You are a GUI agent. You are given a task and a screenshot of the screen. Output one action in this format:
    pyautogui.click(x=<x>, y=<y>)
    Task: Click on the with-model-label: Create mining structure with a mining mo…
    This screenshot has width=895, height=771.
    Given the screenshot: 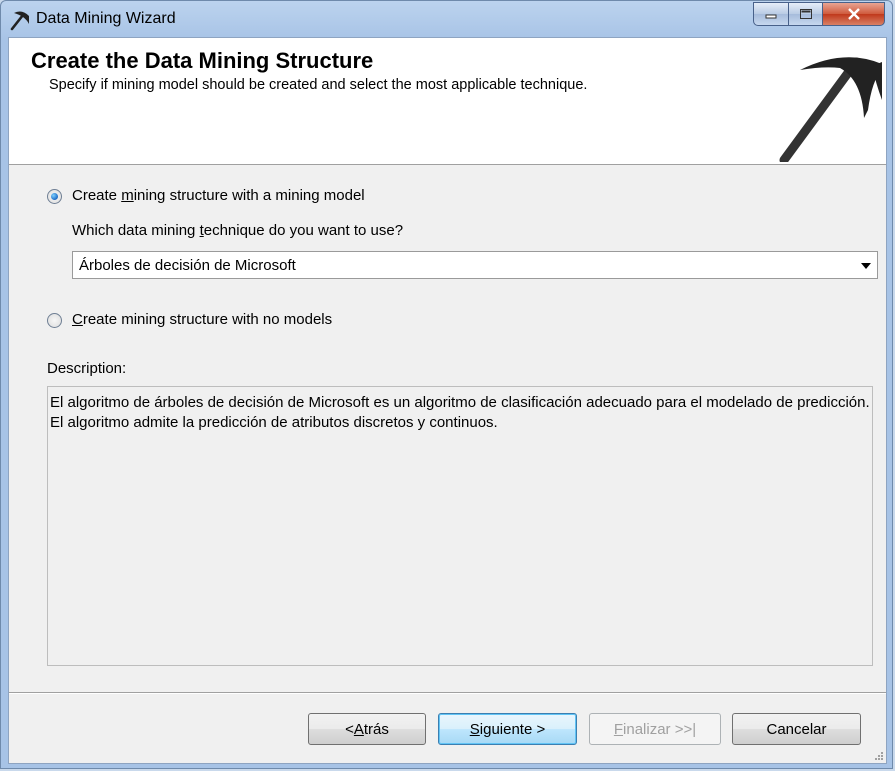 What is the action you would take?
    pyautogui.click(x=218, y=195)
    